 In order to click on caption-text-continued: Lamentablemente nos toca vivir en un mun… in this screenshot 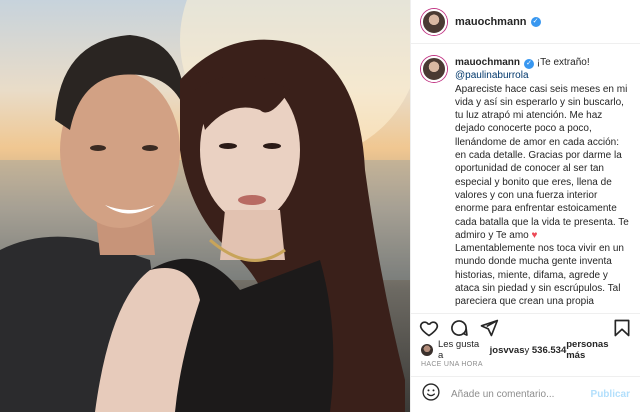, I will do `click(539, 275)`.